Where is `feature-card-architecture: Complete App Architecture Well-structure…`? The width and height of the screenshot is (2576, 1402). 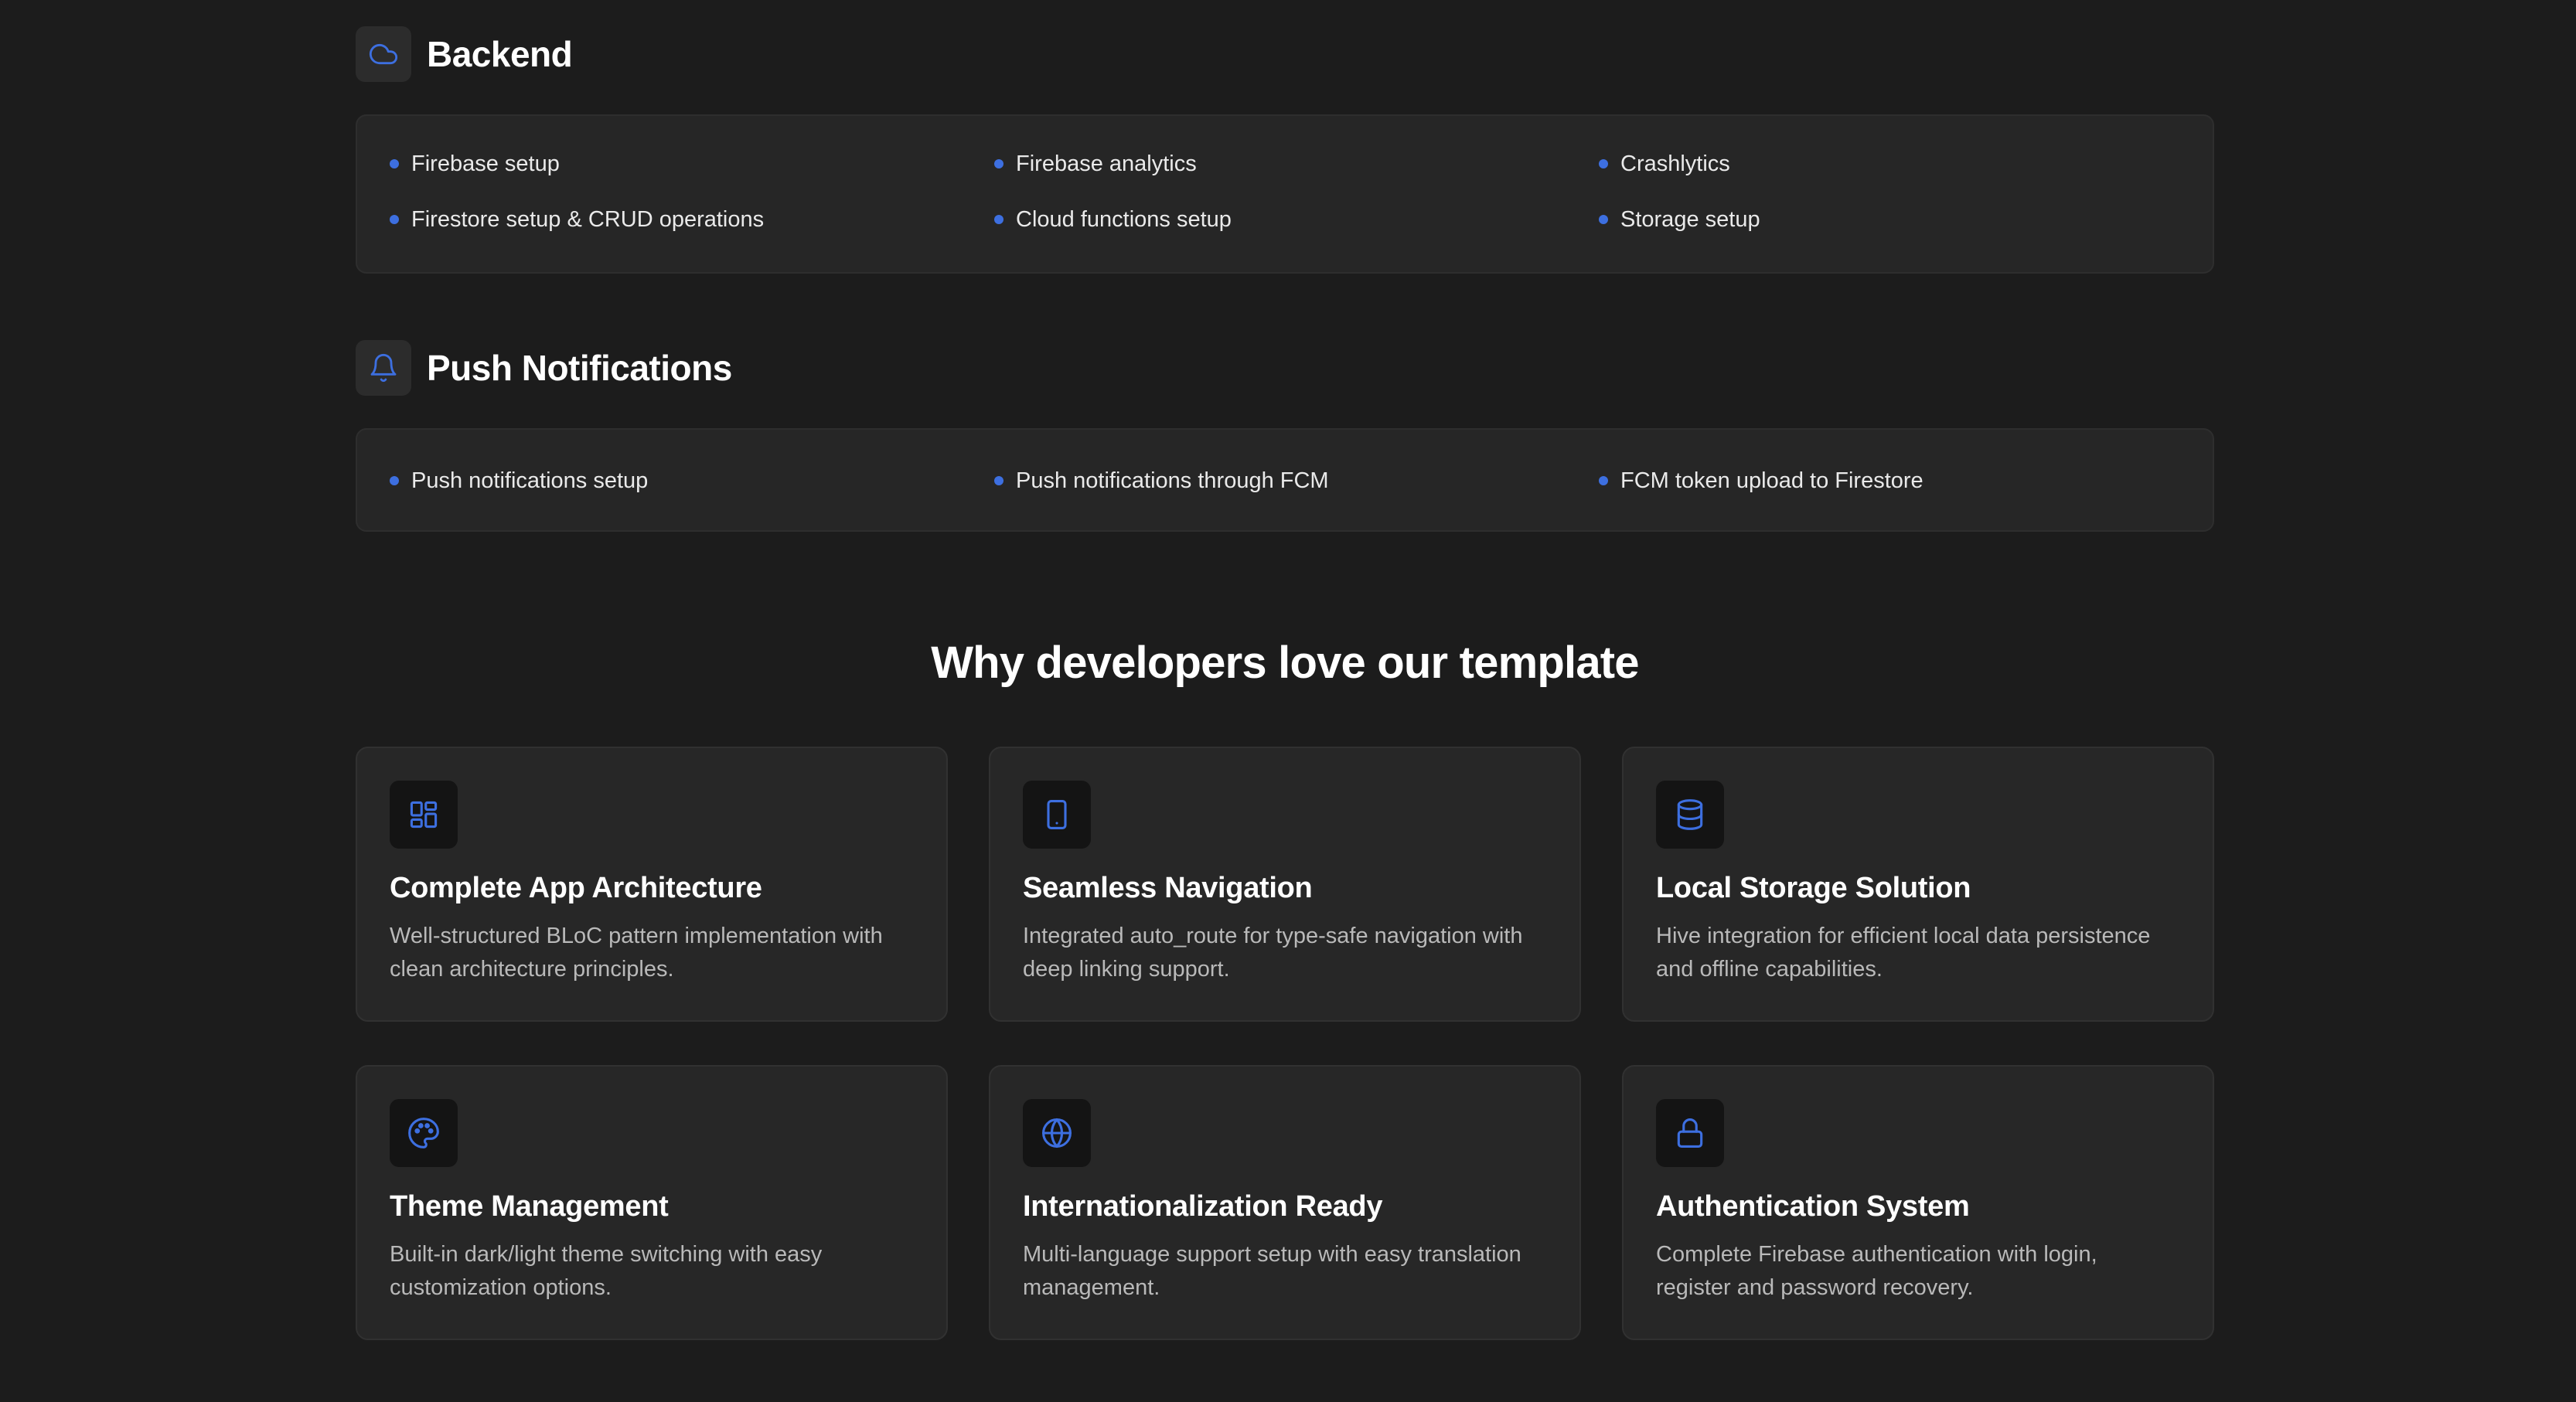
feature-card-architecture: Complete App Architecture Well-structure… is located at coordinates (652, 884).